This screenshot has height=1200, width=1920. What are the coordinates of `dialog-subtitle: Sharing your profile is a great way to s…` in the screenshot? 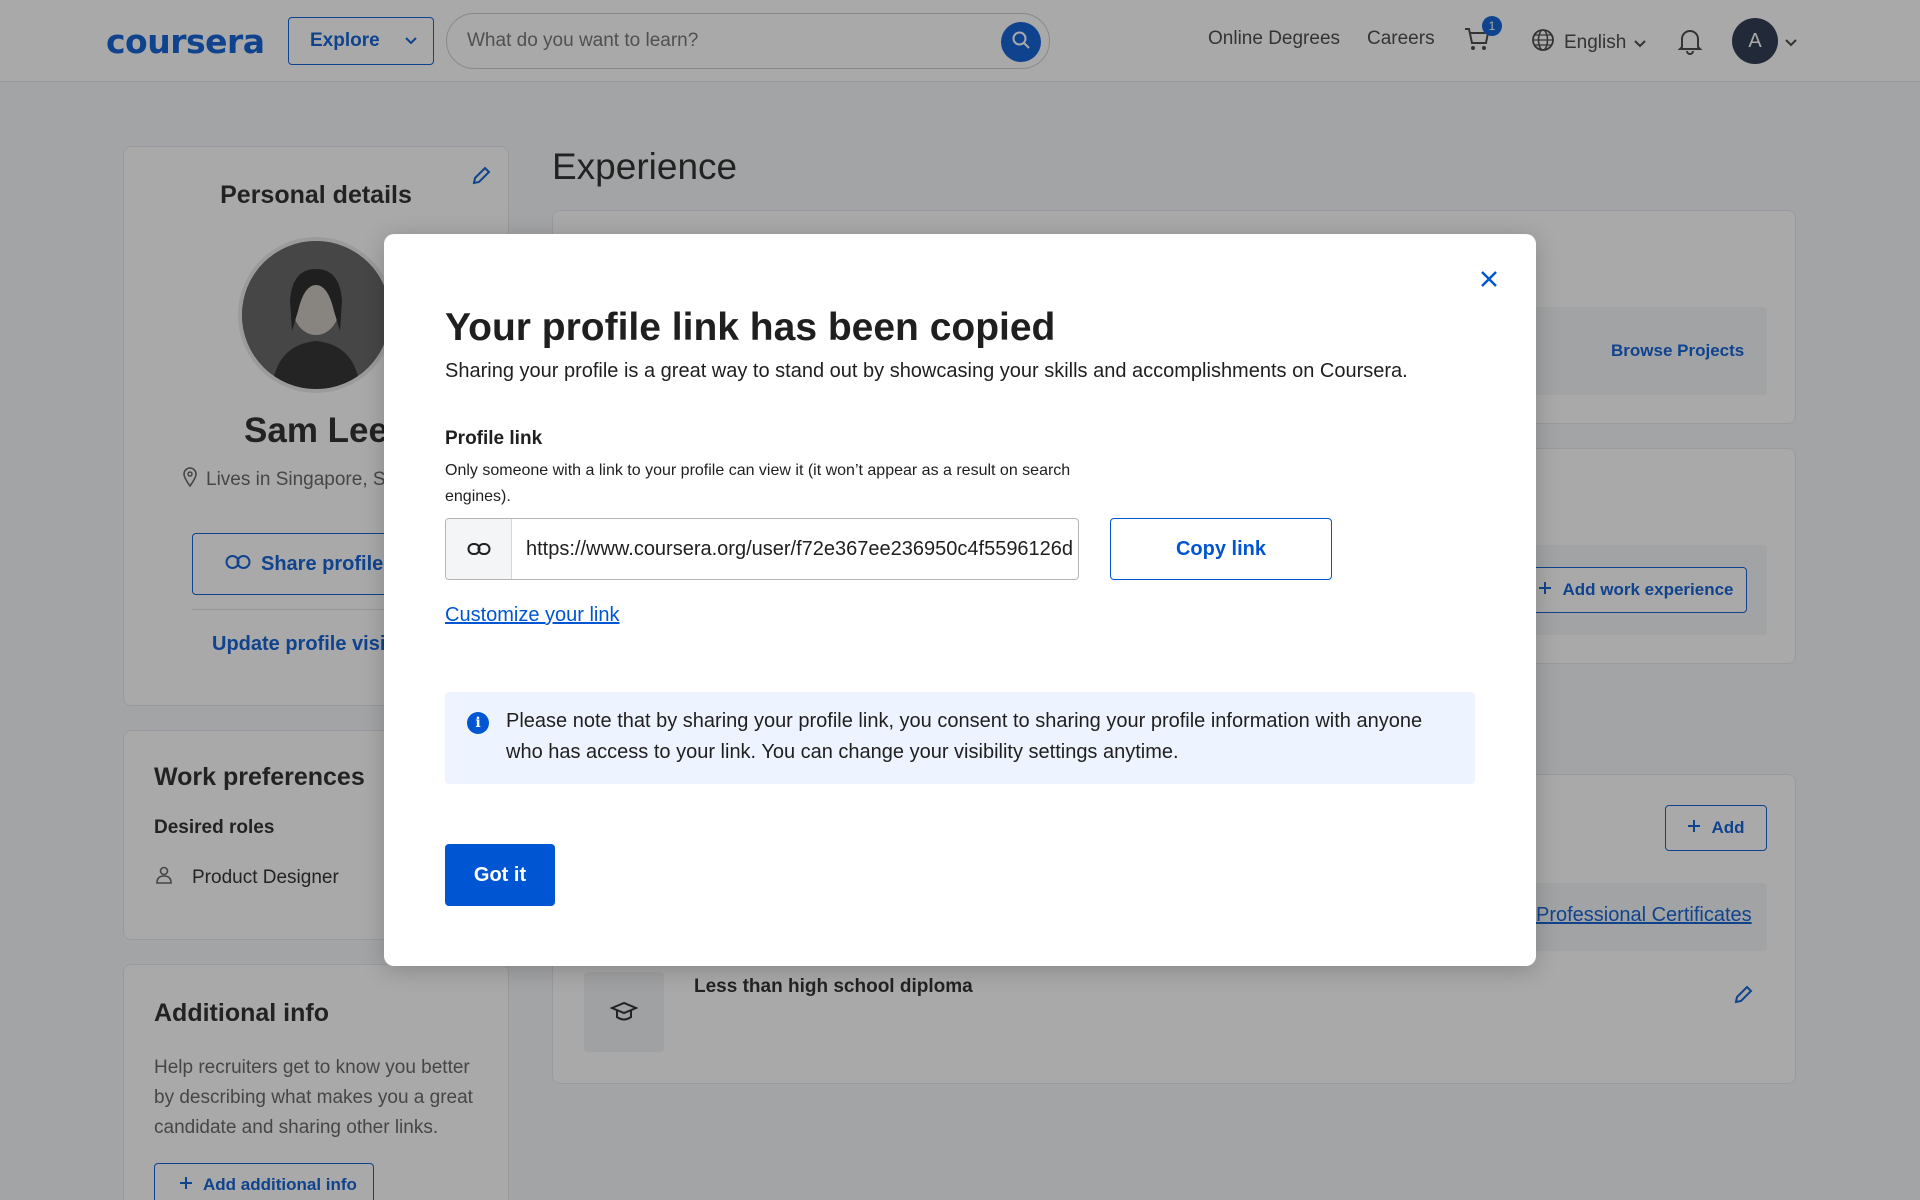 It's located at (926, 371).